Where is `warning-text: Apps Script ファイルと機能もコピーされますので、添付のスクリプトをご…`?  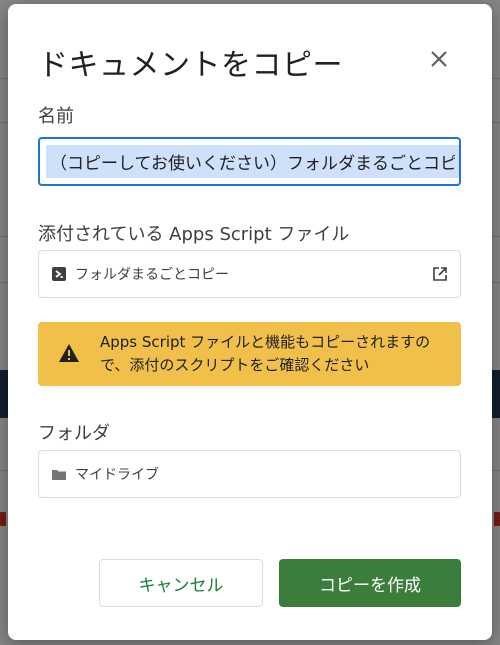 warning-text: Apps Script ファイルと機能もコピーされますので、添付のスクリプトをご… is located at coordinates (265, 353).